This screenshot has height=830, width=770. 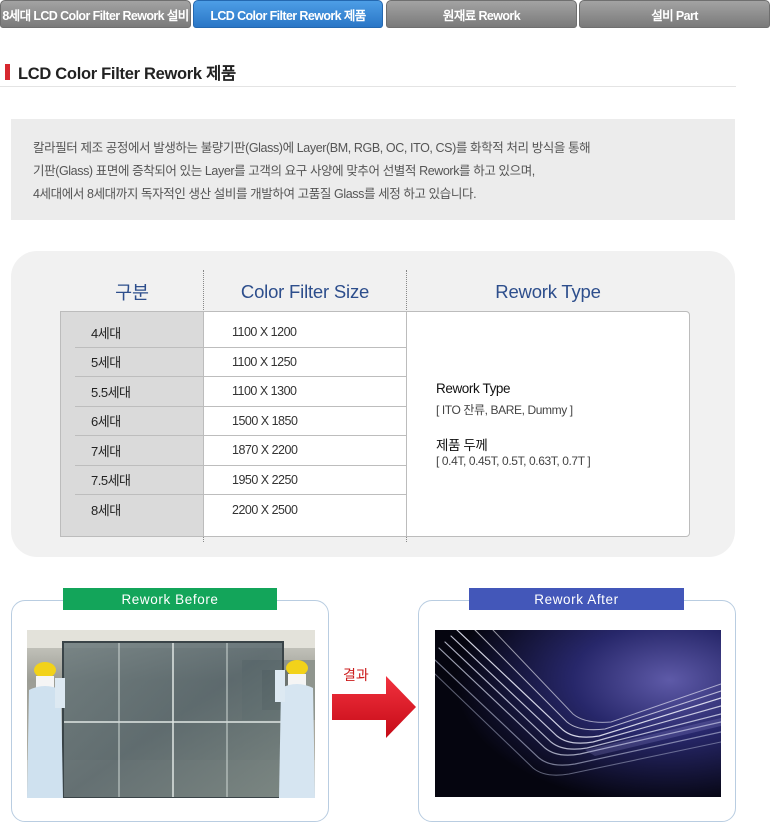 I want to click on table-row-category: 7.5세대, so click(x=139, y=480).